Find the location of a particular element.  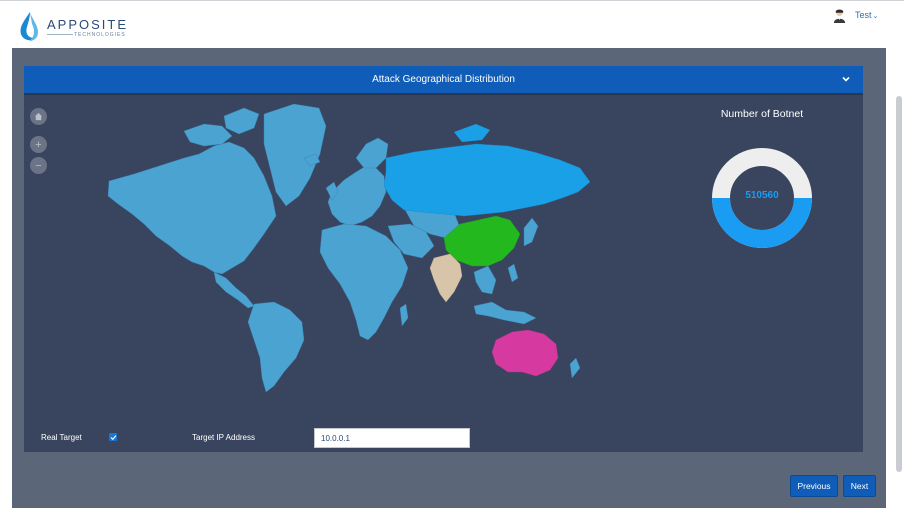

chevron-down-icon: ⌄ is located at coordinates (875, 16).